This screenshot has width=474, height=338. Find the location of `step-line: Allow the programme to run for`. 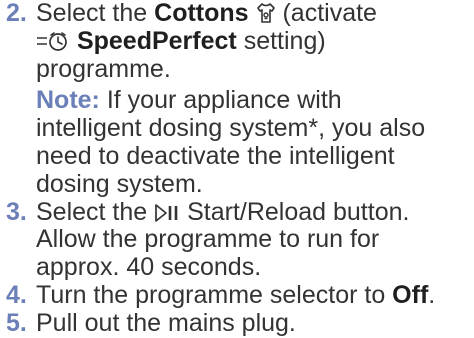

step-line: Allow the programme to run for is located at coordinates (208, 239).